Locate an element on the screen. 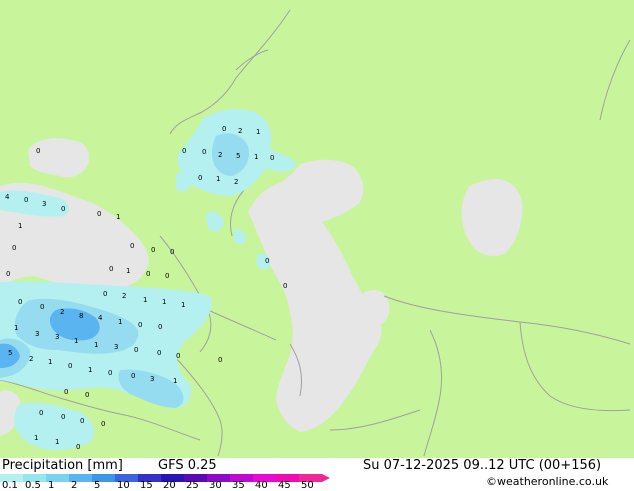  legend-tick-label: 35 is located at coordinates (238, 485).